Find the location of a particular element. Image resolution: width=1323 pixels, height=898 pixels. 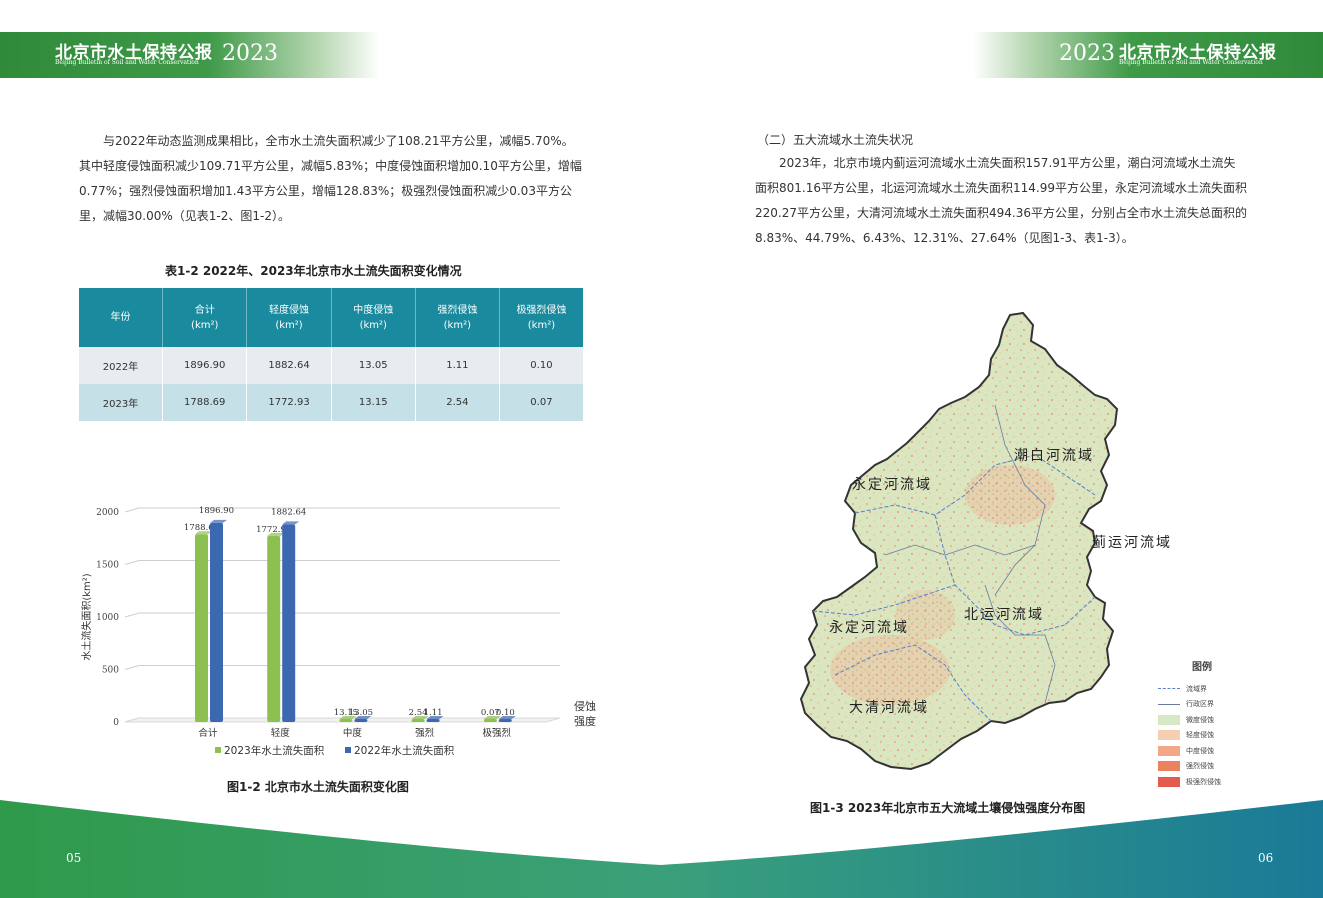

table-cell: 2022年 is located at coordinates (121, 365).